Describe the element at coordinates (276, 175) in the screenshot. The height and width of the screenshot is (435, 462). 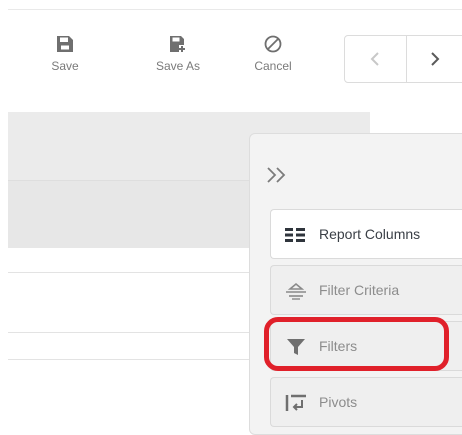
I see `double-chevron-right-icon` at that location.